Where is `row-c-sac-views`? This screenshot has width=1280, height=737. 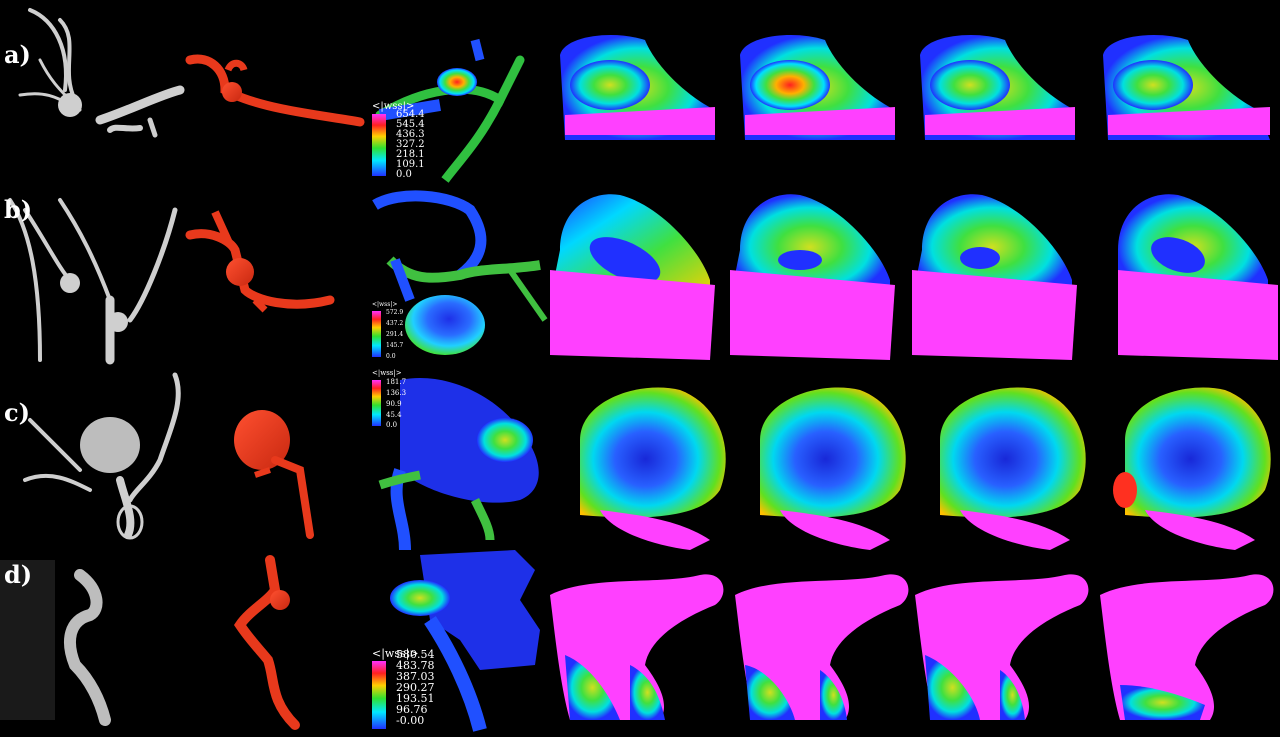 row-c-sac-views is located at coordinates (925, 468).